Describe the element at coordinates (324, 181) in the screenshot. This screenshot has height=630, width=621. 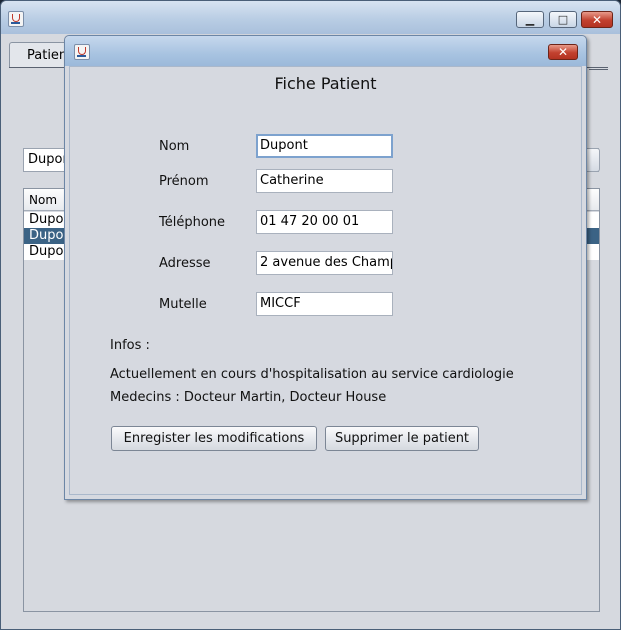
I see `input-prenom: Catherine` at that location.